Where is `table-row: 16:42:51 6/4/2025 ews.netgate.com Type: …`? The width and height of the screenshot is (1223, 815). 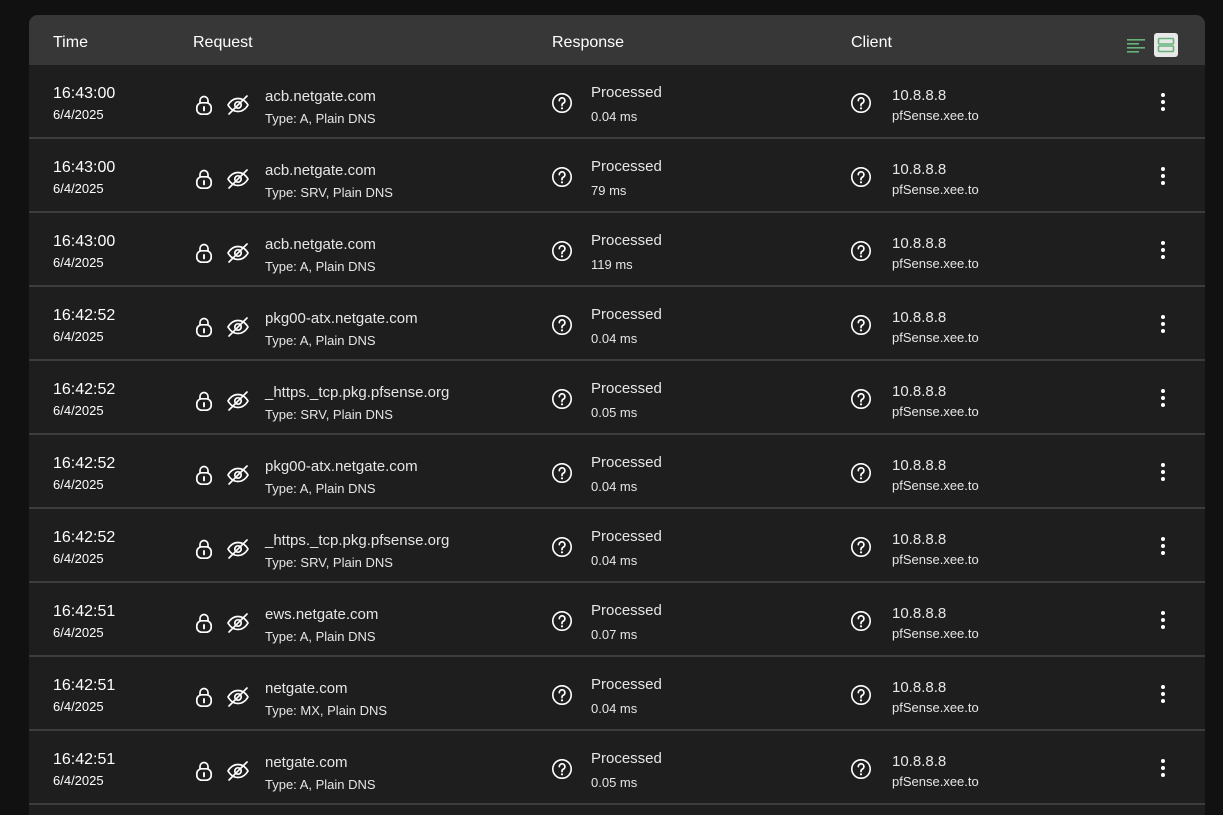
table-row: 16:42:51 6/4/2025 ews.netgate.com Type: … is located at coordinates (617, 620).